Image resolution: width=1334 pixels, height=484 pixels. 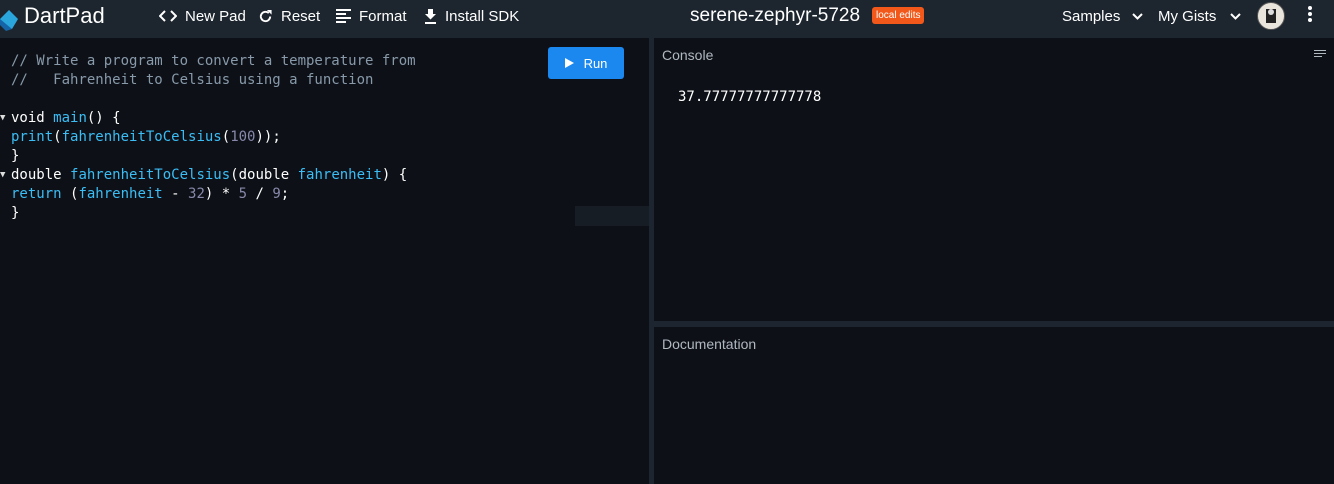 I want to click on code-line: return (fahrenheit - 32) * 5 / 9;, so click(x=150, y=194).